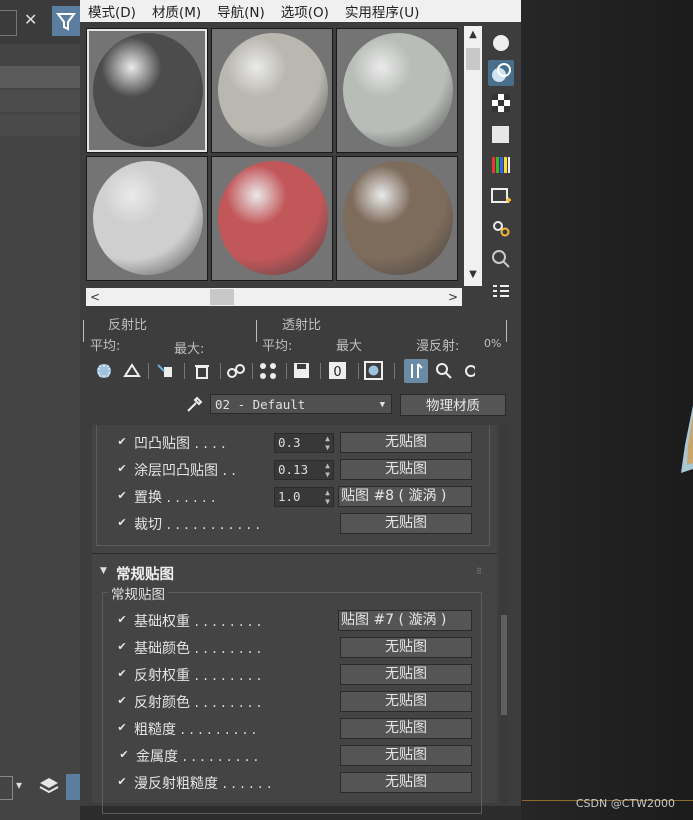  What do you see at coordinates (305, 11) in the screenshot?
I see `menu-options: 选项(O)` at bounding box center [305, 11].